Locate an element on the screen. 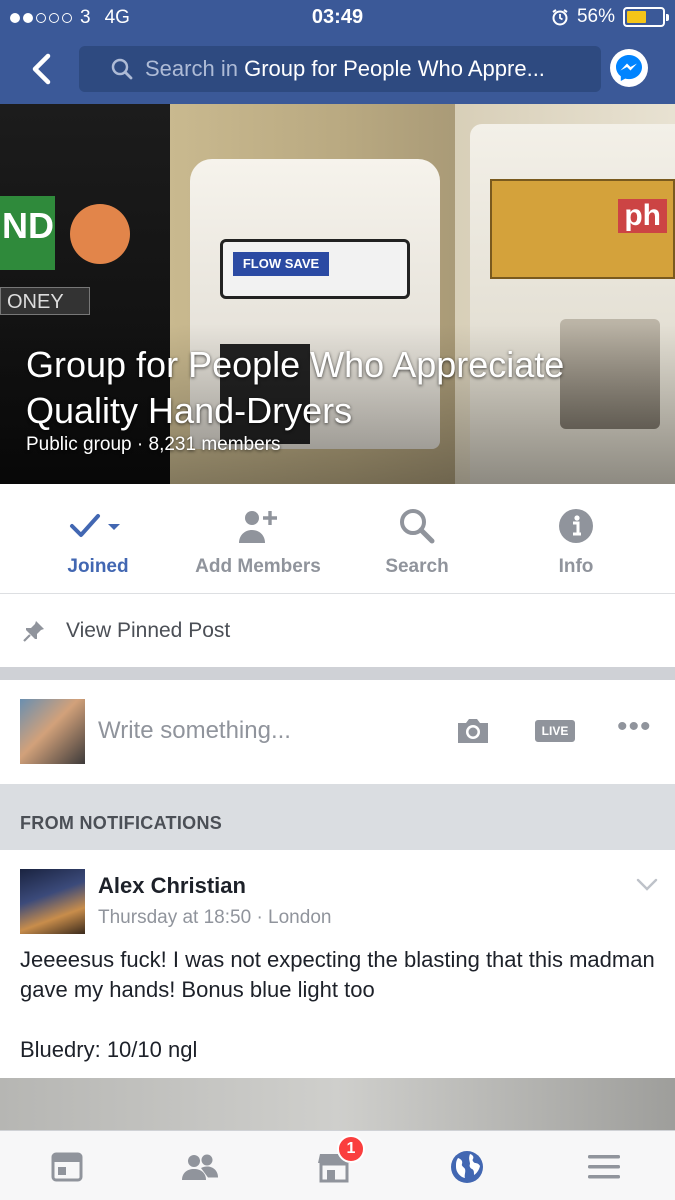  tab-notifications is located at coordinates (467, 1167).